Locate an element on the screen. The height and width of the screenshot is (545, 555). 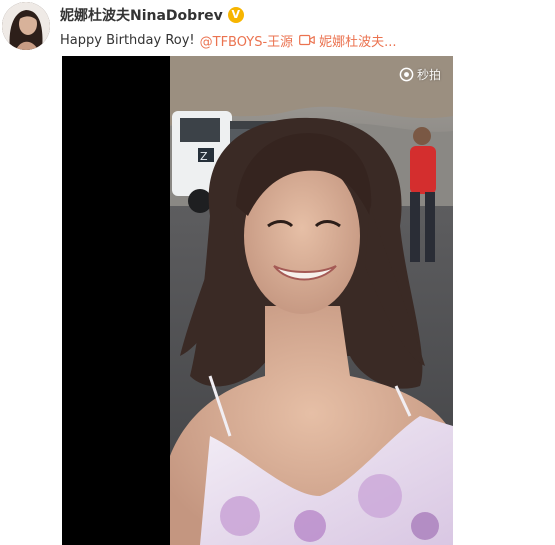
watermark: 秒拍 is located at coordinates (420, 74).